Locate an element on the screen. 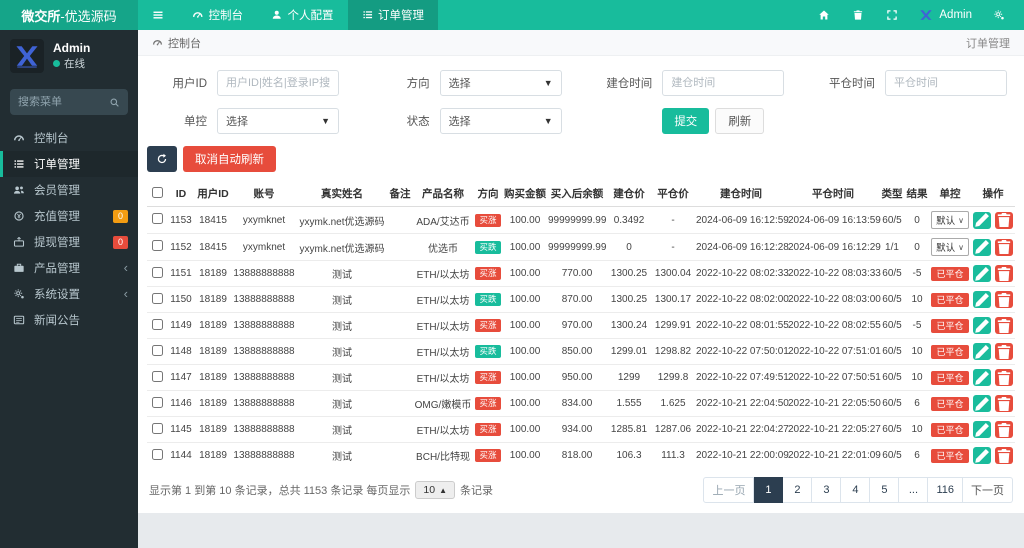 The image size is (1024, 548). column-header: 结果 is located at coordinates (917, 194).